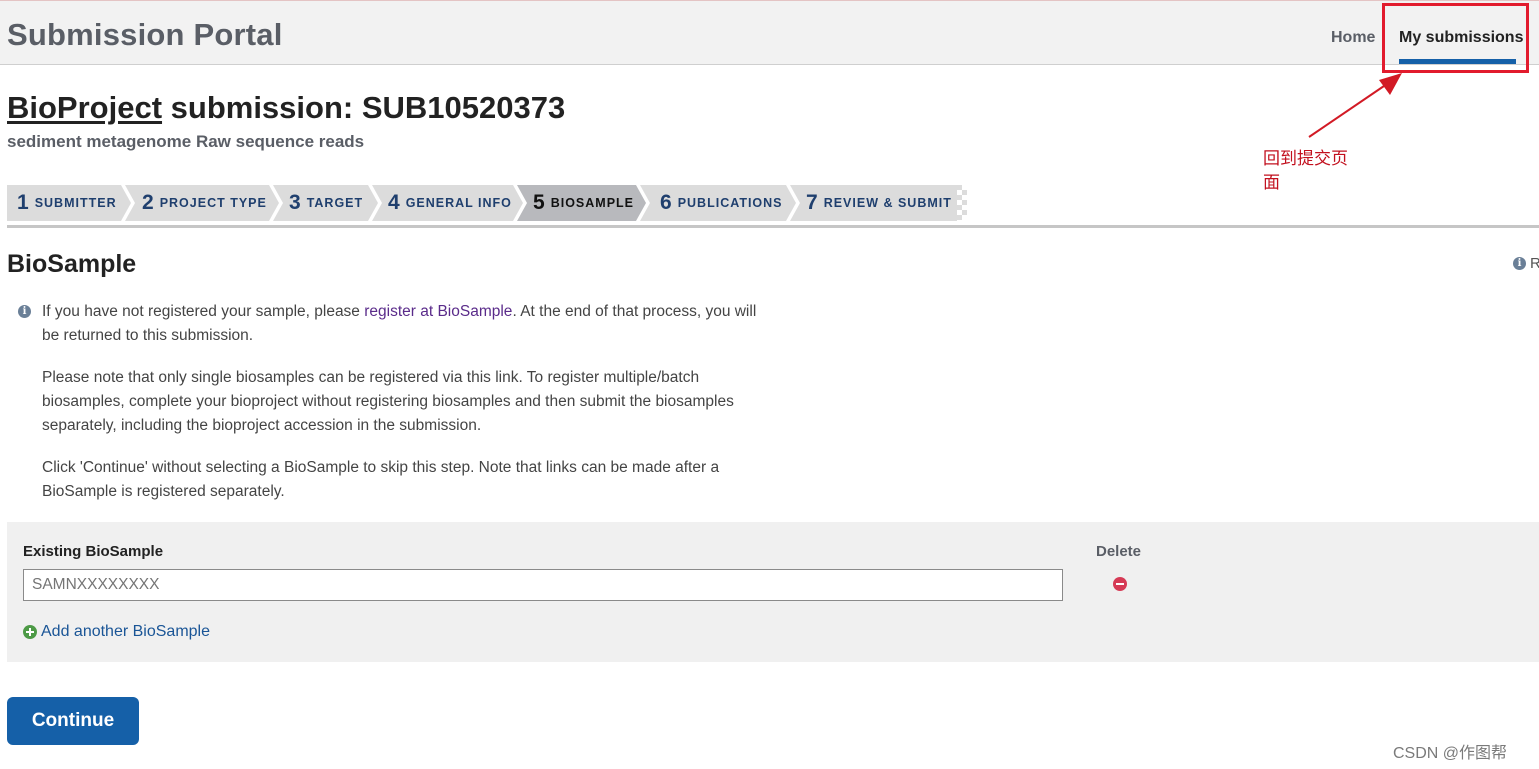  I want to click on steps-divider, so click(773, 226).